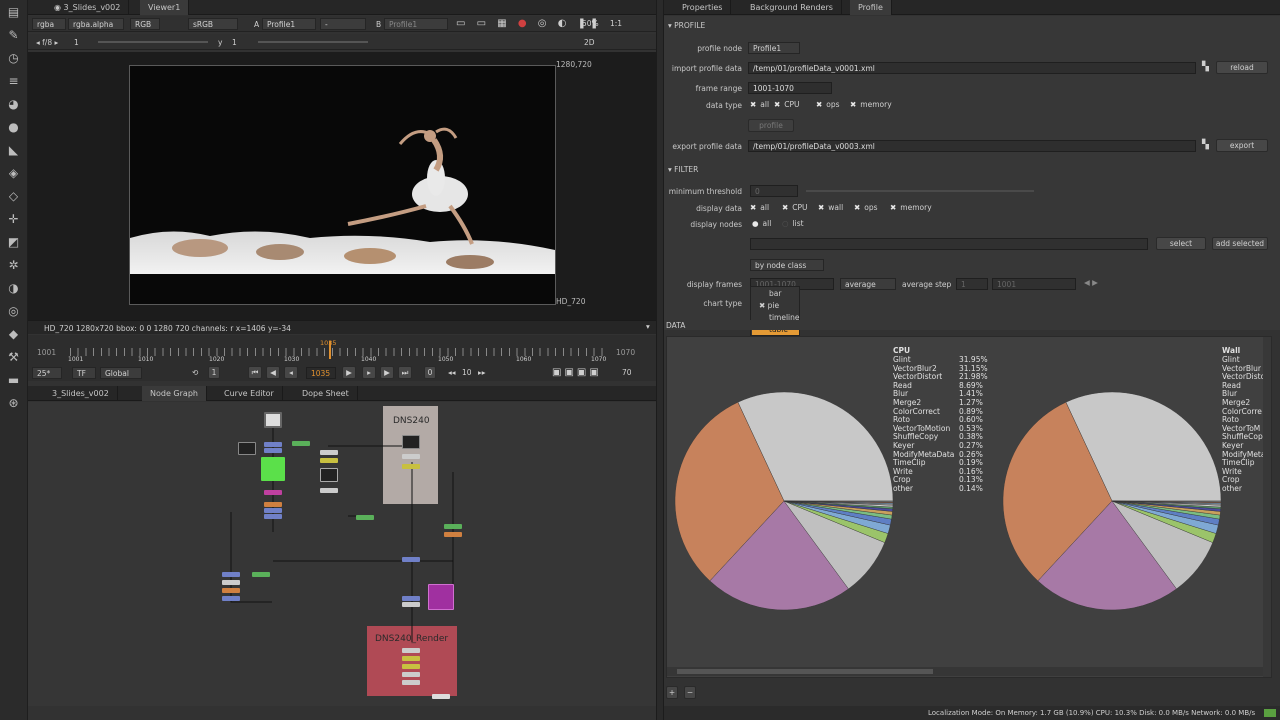  Describe the element at coordinates (441, 597) in the screenshot. I see `glint-node` at that location.